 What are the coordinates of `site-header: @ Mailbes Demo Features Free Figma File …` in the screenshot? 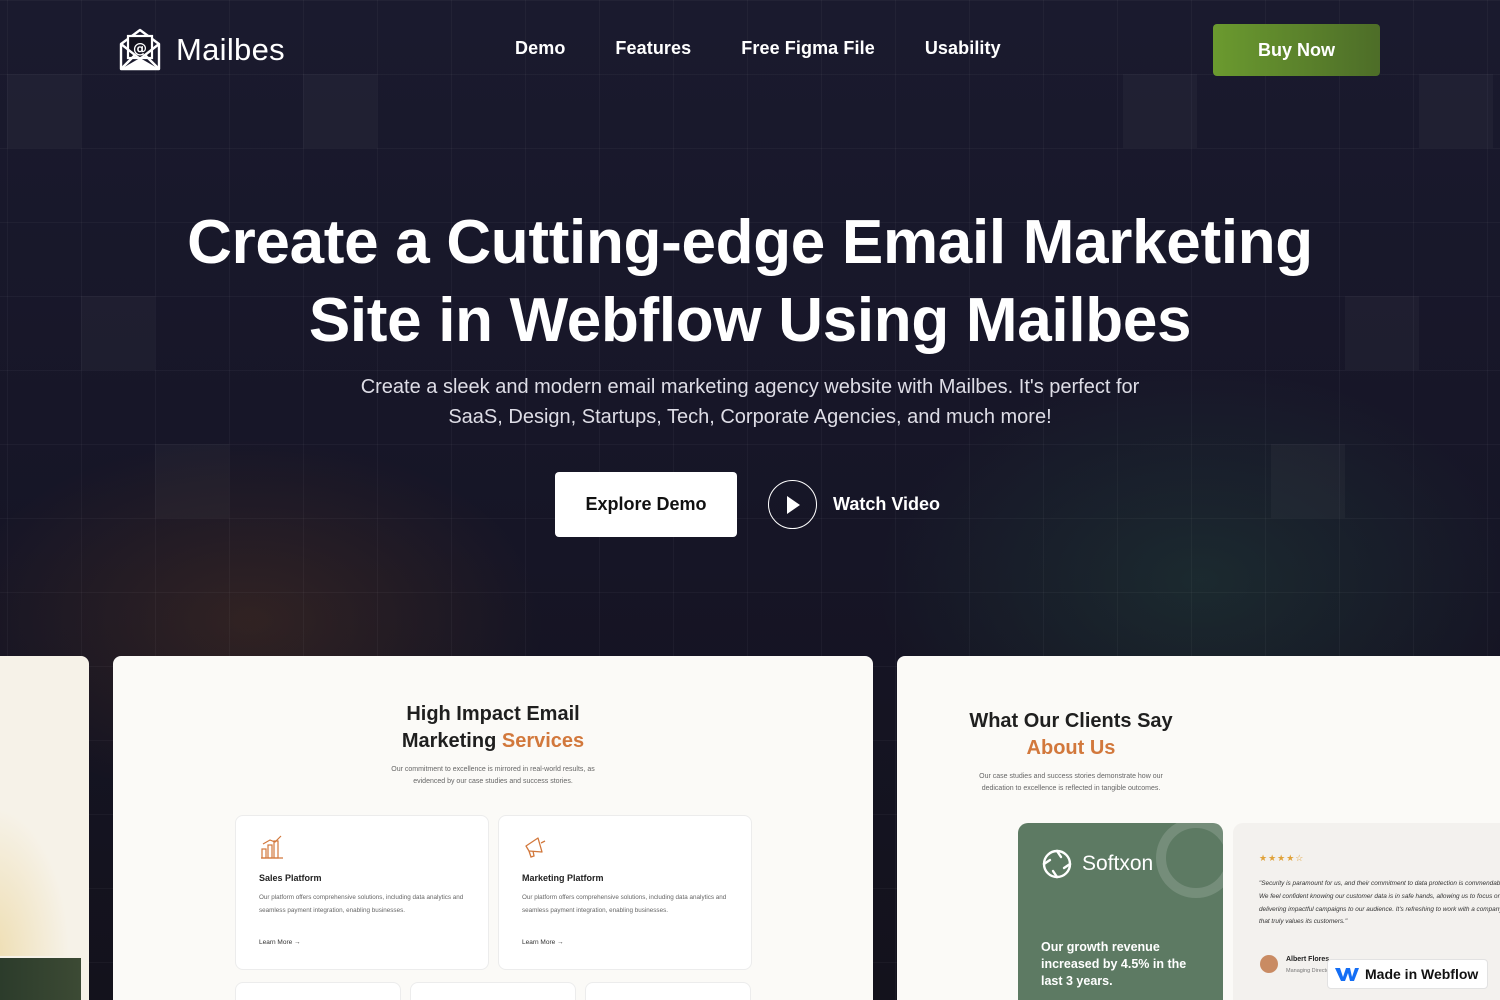 It's located at (750, 50).